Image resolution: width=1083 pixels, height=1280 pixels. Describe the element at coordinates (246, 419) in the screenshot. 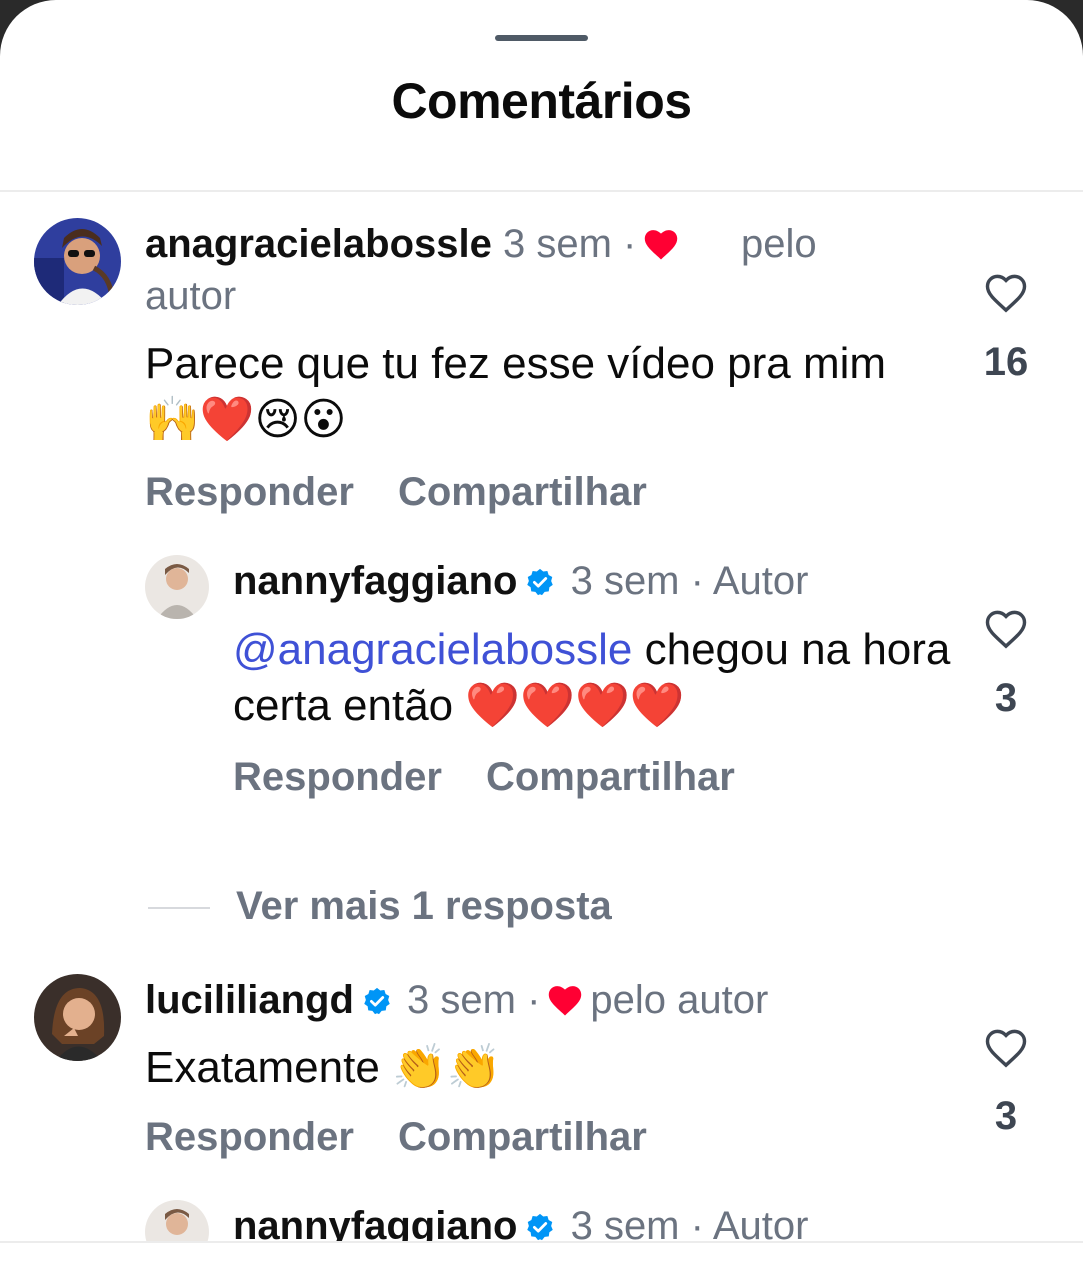

I see `comment-emojis: 🙌❤️😢😮` at that location.